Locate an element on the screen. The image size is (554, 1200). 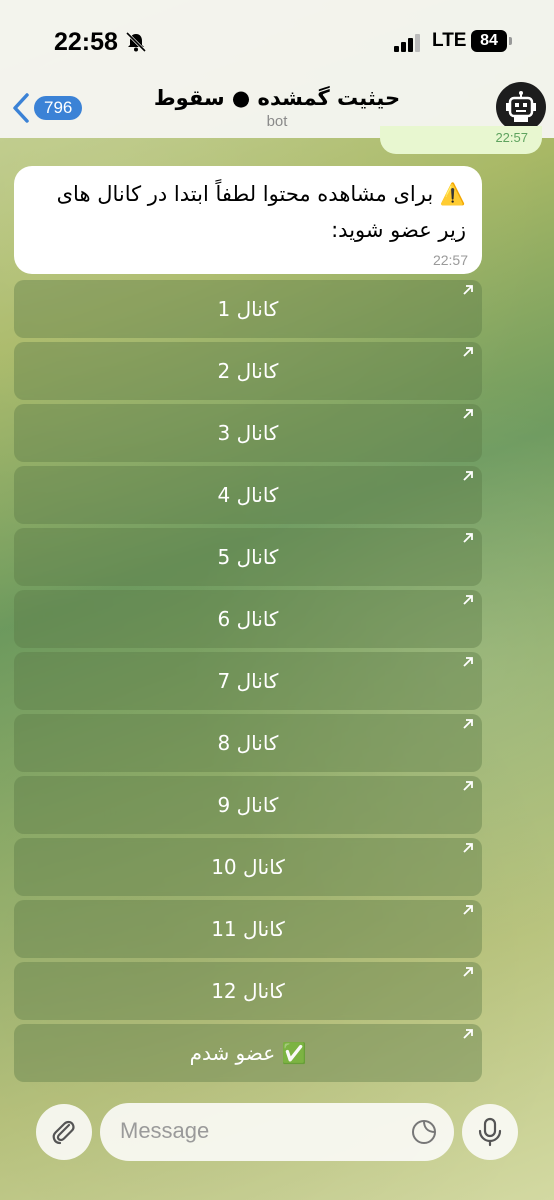
battery-icon: 84 is located at coordinates (489, 41).